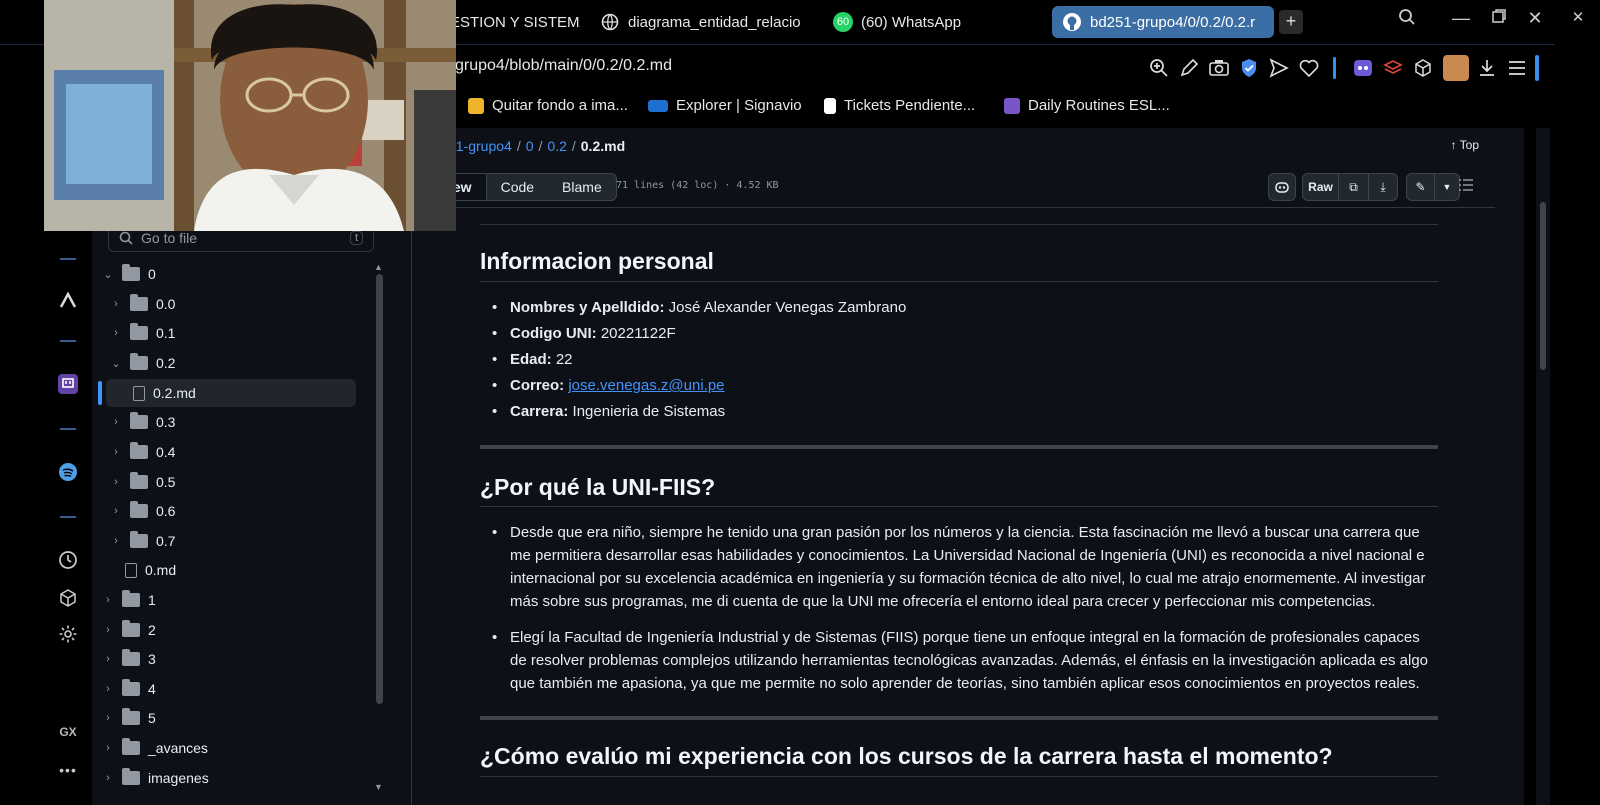  What do you see at coordinates (174, 393) in the screenshot?
I see `tree-item-label: 0.2.md` at bounding box center [174, 393].